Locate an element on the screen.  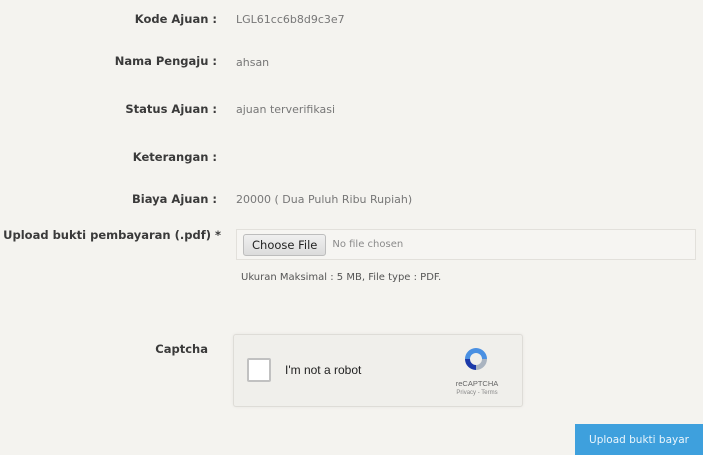
kode-ajuan-value: LGL61cc6b8d9c3e7 is located at coordinates (290, 19).